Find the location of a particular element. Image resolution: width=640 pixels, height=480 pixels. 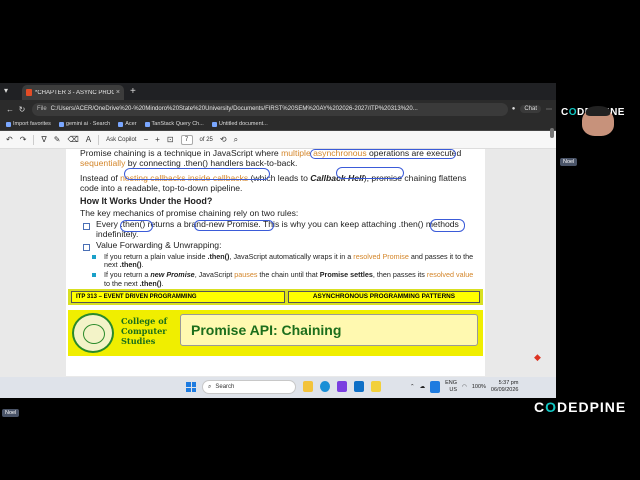

bookmark-import: Import favorites is located at coordinates (28, 124).